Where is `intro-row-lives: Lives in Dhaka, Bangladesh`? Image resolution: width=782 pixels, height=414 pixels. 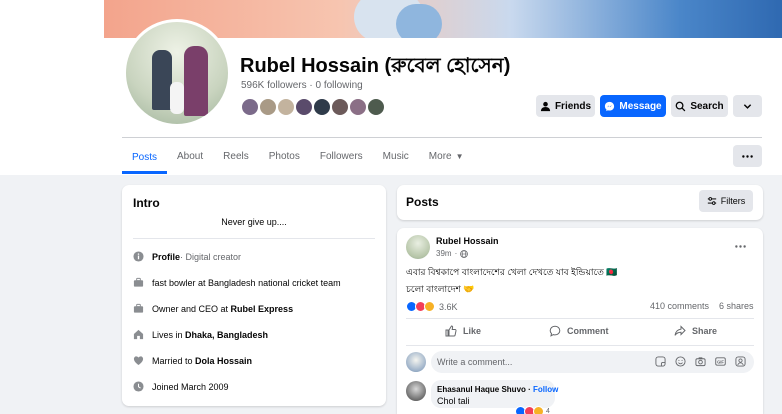 intro-row-lives: Lives in Dhaka, Bangladesh is located at coordinates (200, 334).